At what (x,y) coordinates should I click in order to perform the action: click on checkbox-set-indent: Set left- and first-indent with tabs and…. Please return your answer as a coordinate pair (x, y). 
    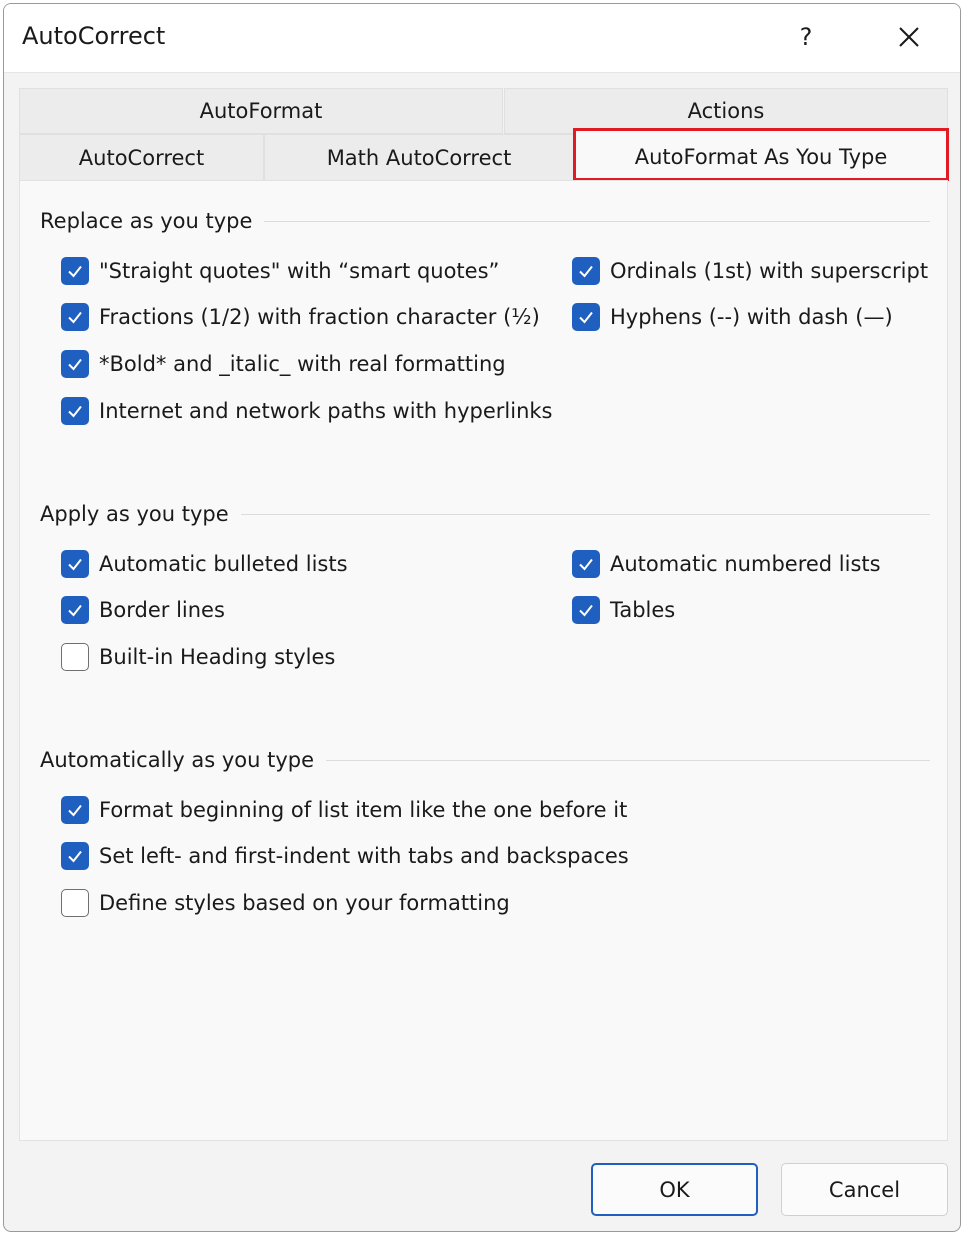
    Looking at the image, I should click on (345, 856).